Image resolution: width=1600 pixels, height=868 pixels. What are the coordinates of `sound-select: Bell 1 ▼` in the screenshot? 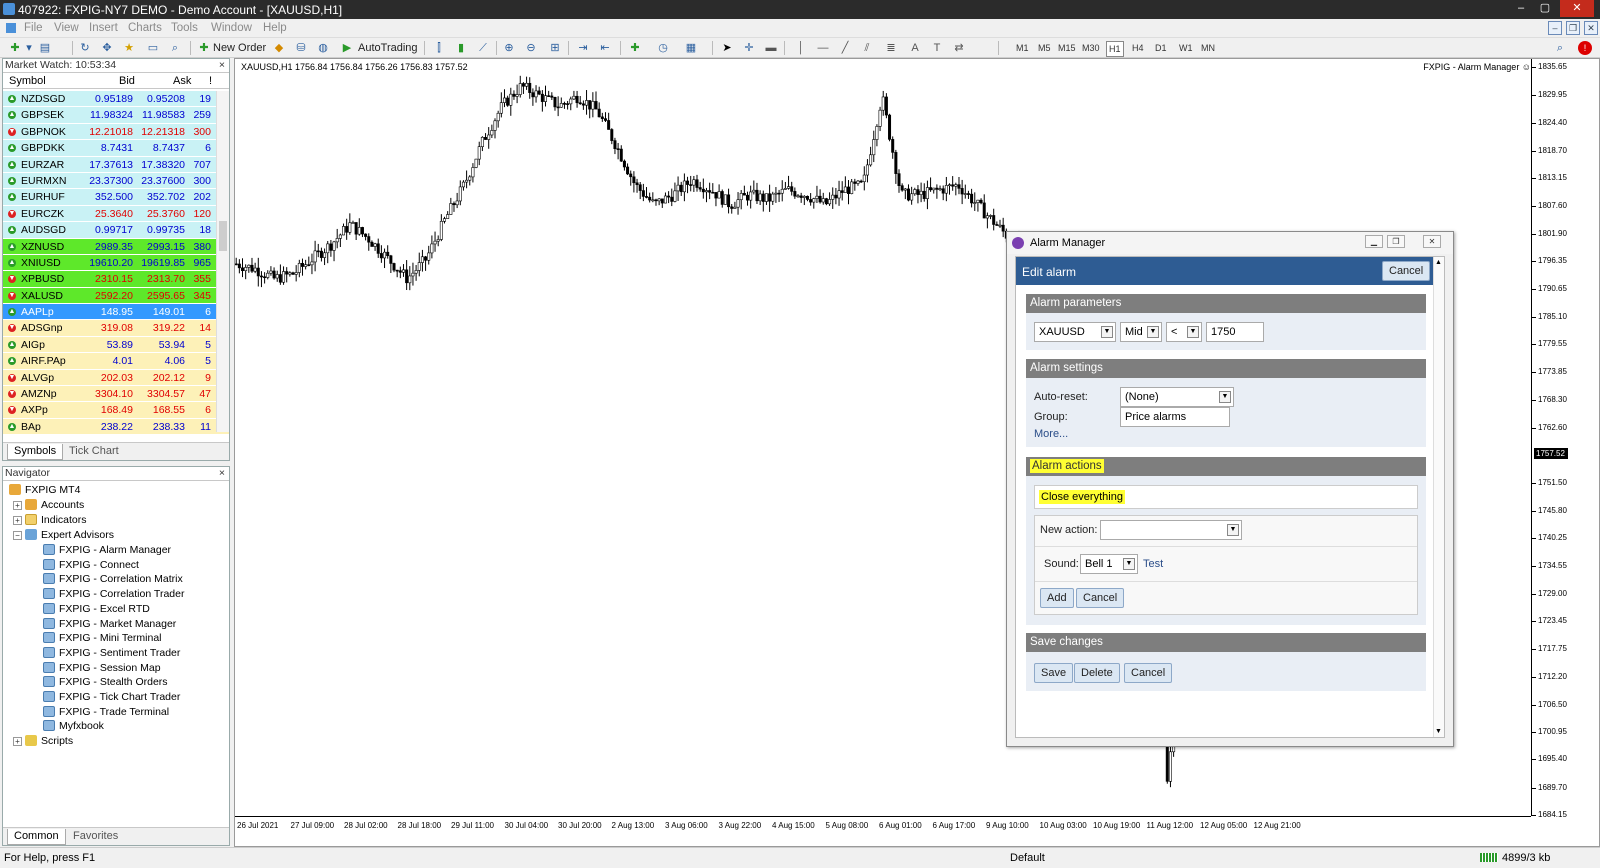 It's located at (1109, 564).